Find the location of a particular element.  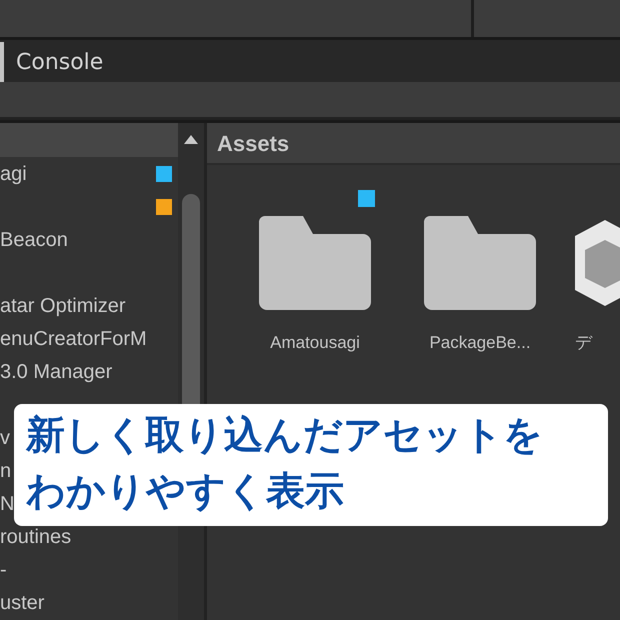

scroll-up-icon is located at coordinates (191, 139).